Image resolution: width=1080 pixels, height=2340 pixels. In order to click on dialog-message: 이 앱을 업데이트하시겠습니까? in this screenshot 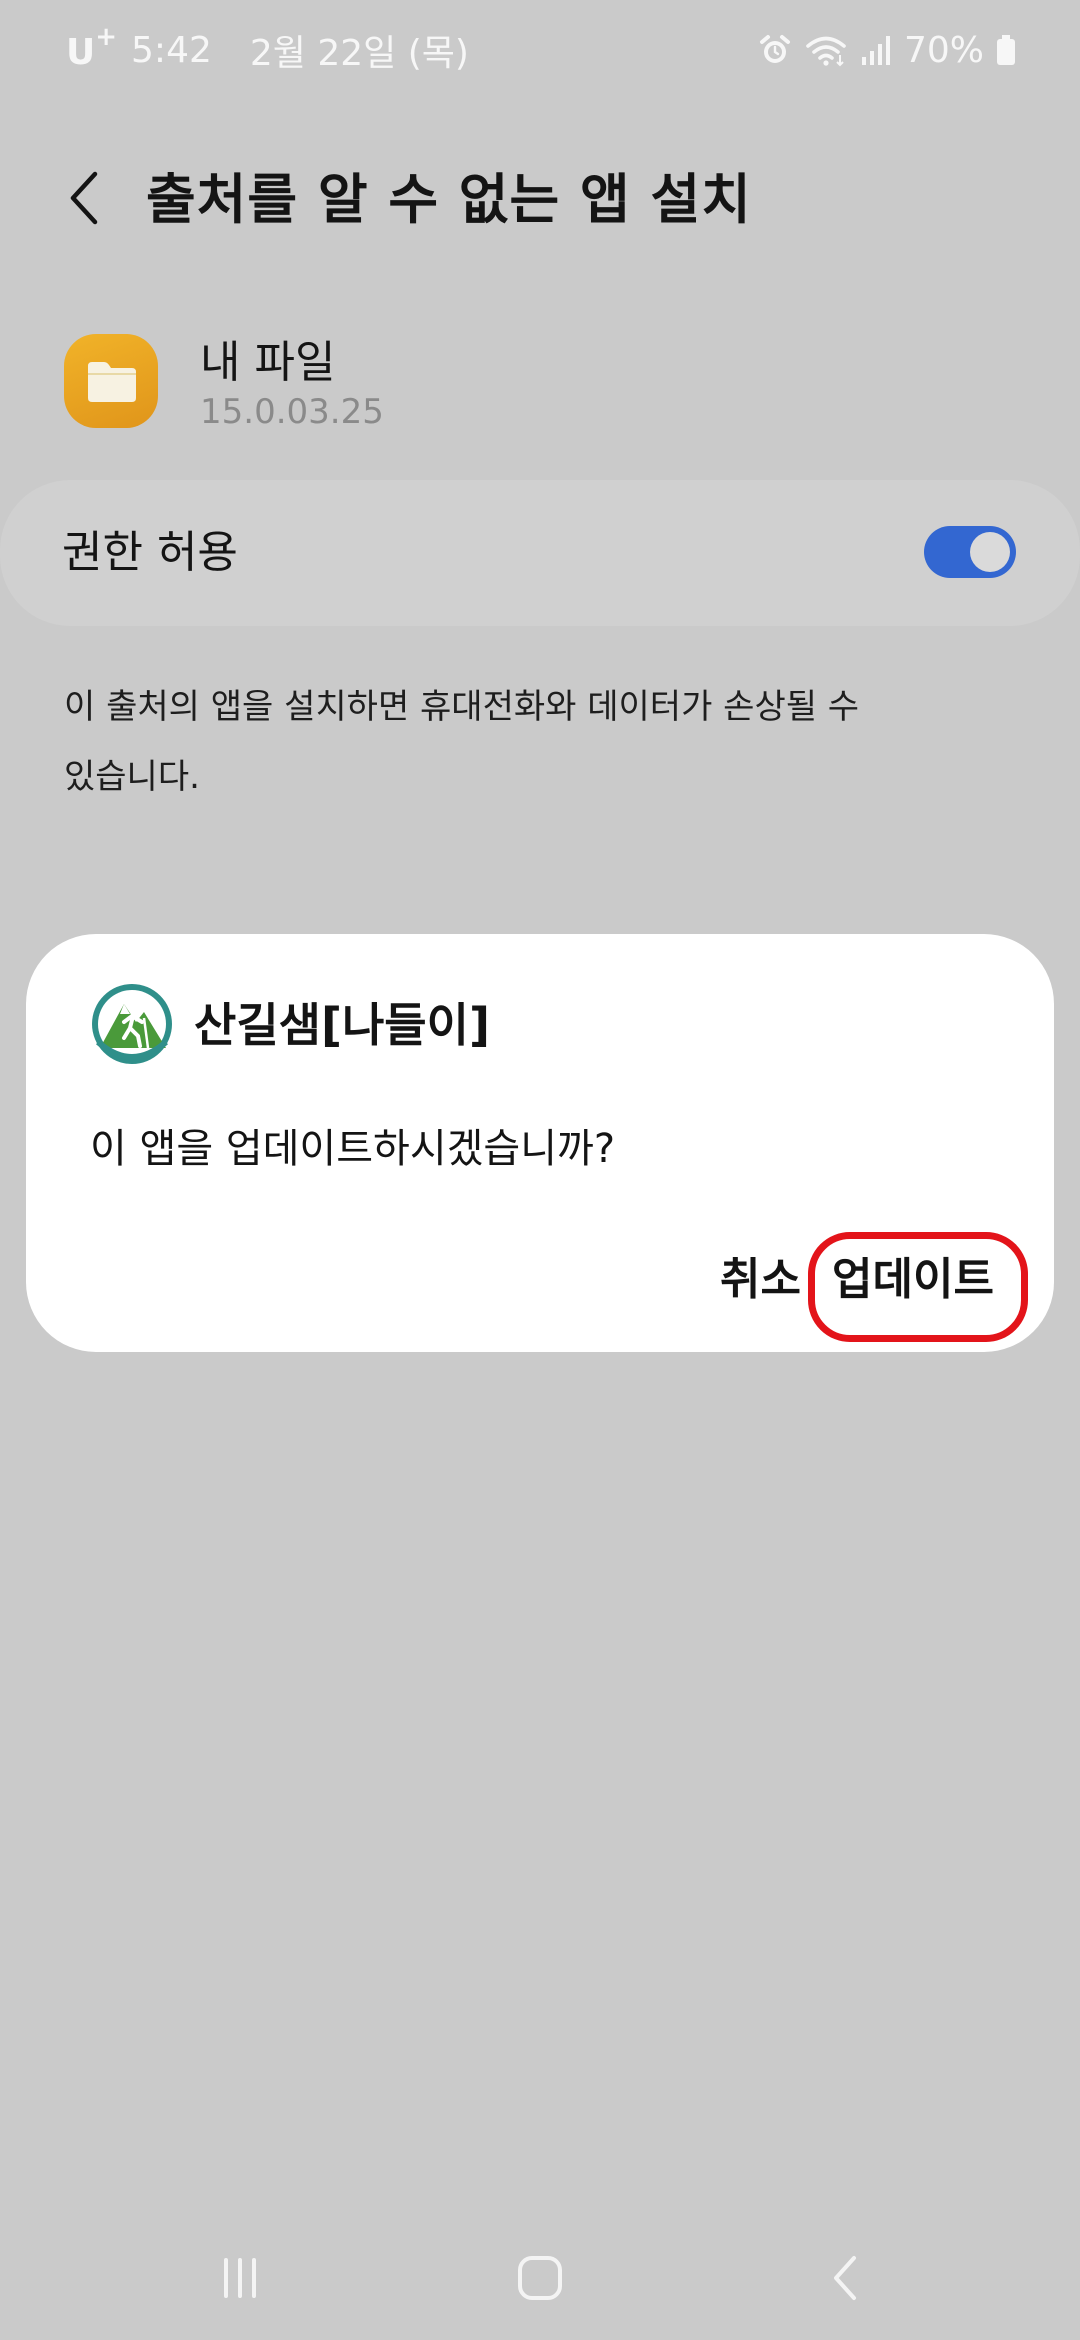, I will do `click(353, 1149)`.